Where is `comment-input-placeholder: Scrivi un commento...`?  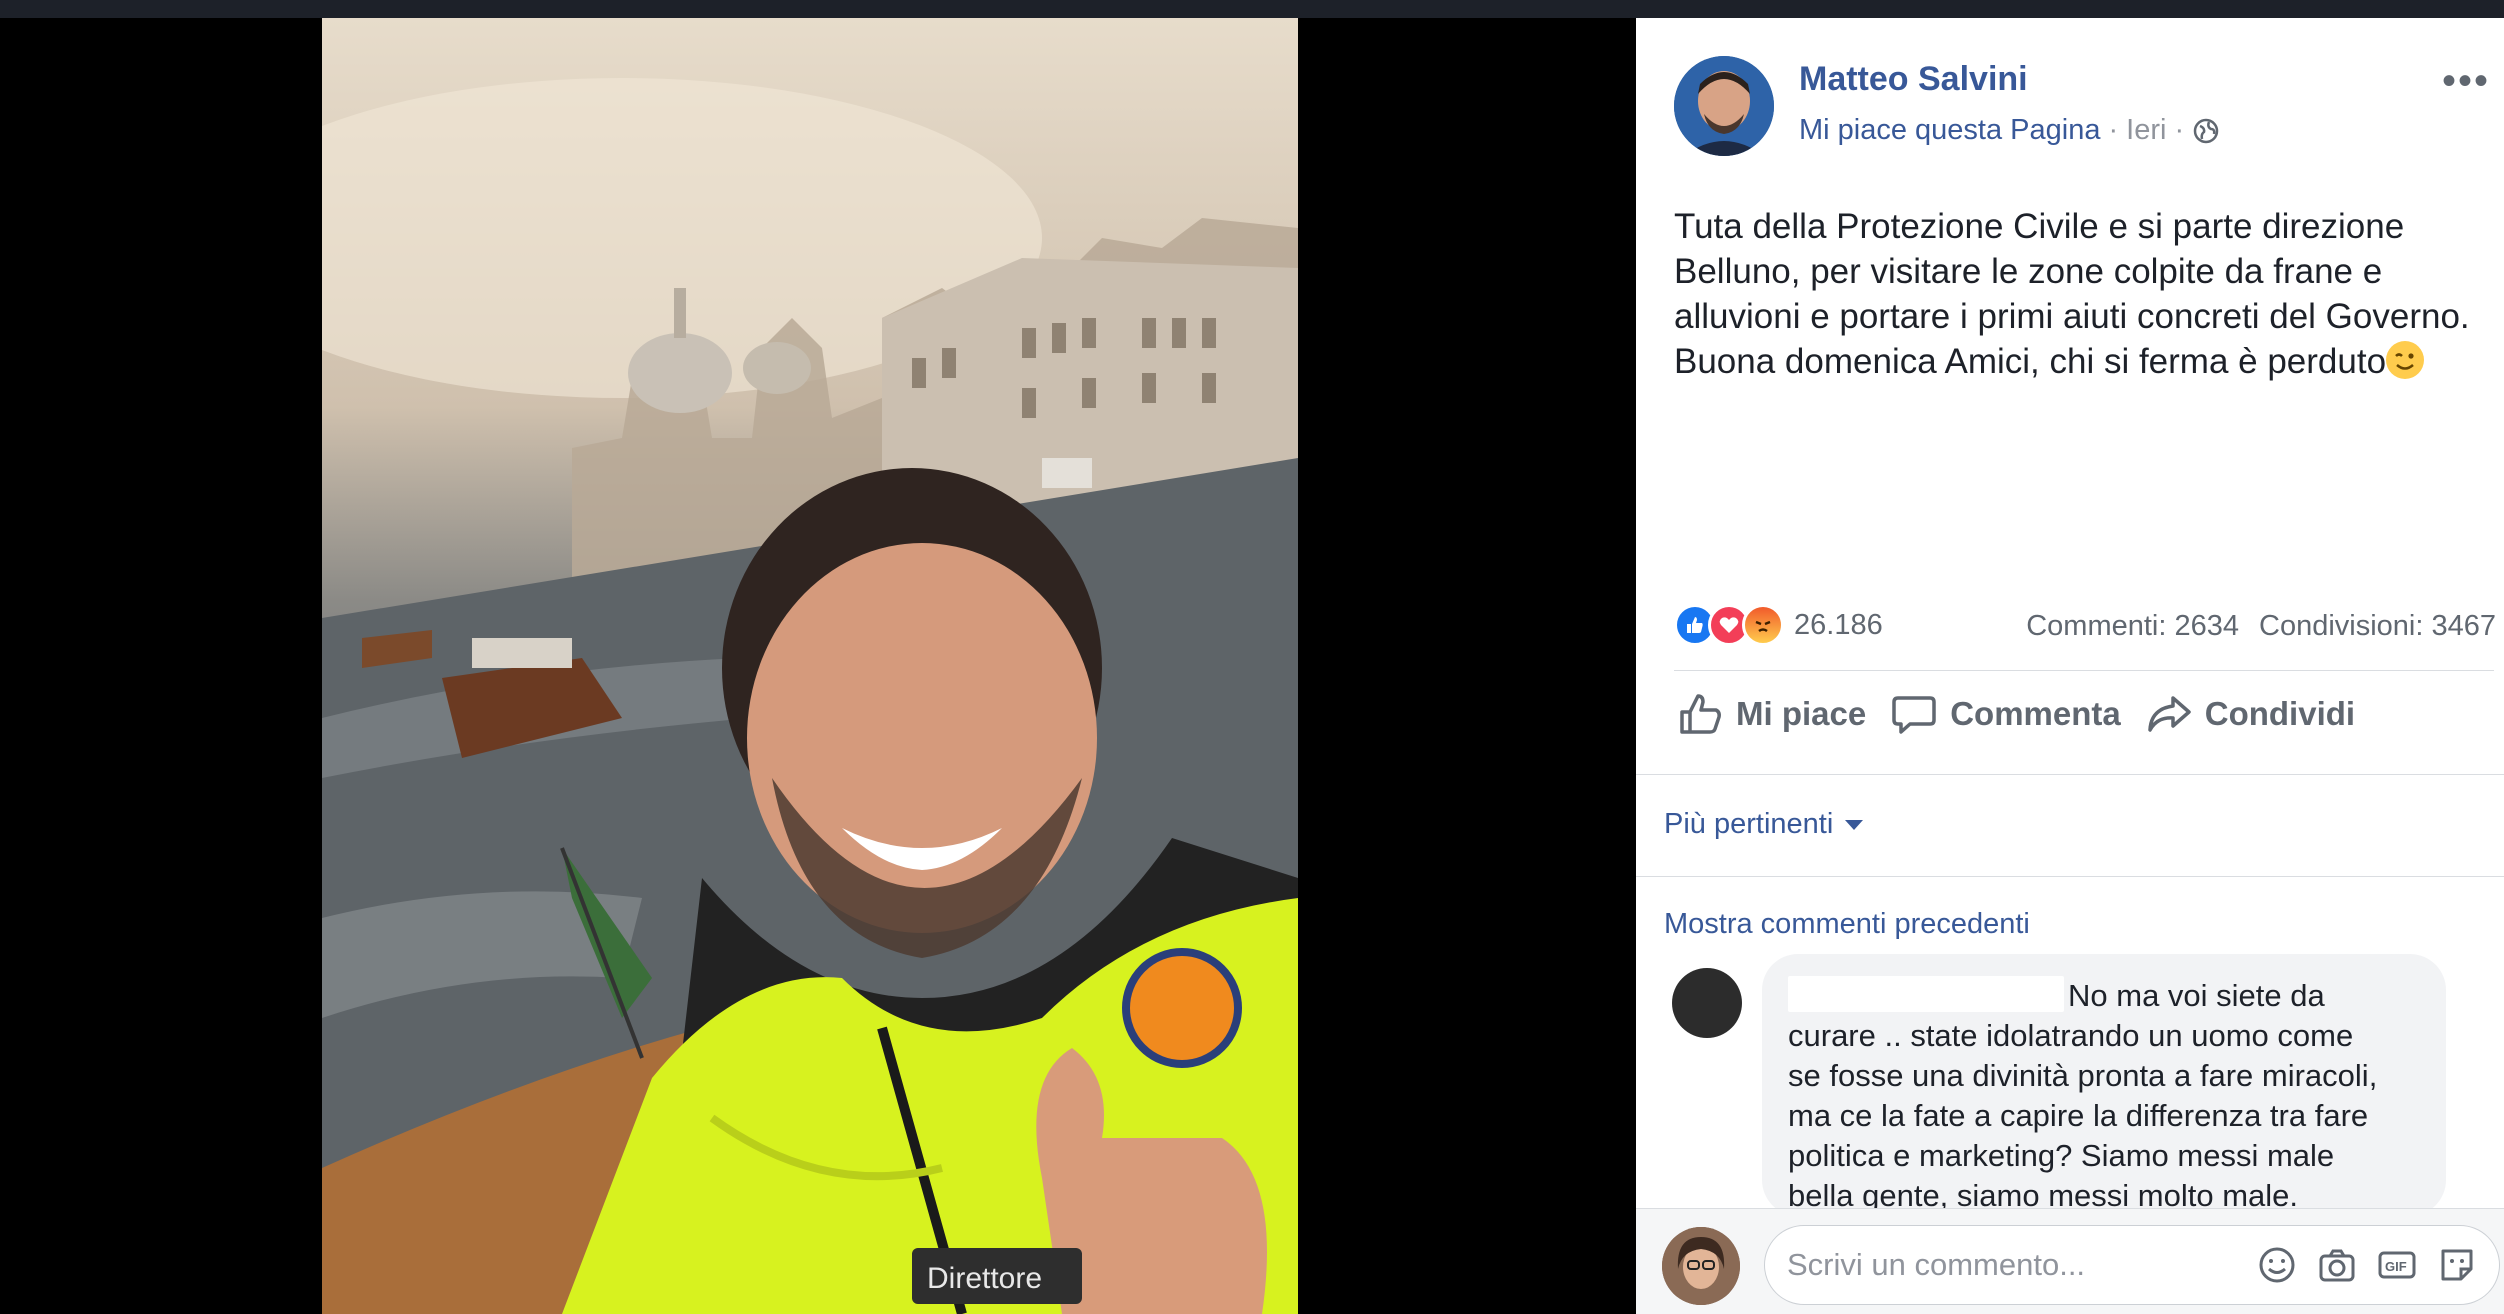
comment-input-placeholder: Scrivi un commento... is located at coordinates (1936, 1264).